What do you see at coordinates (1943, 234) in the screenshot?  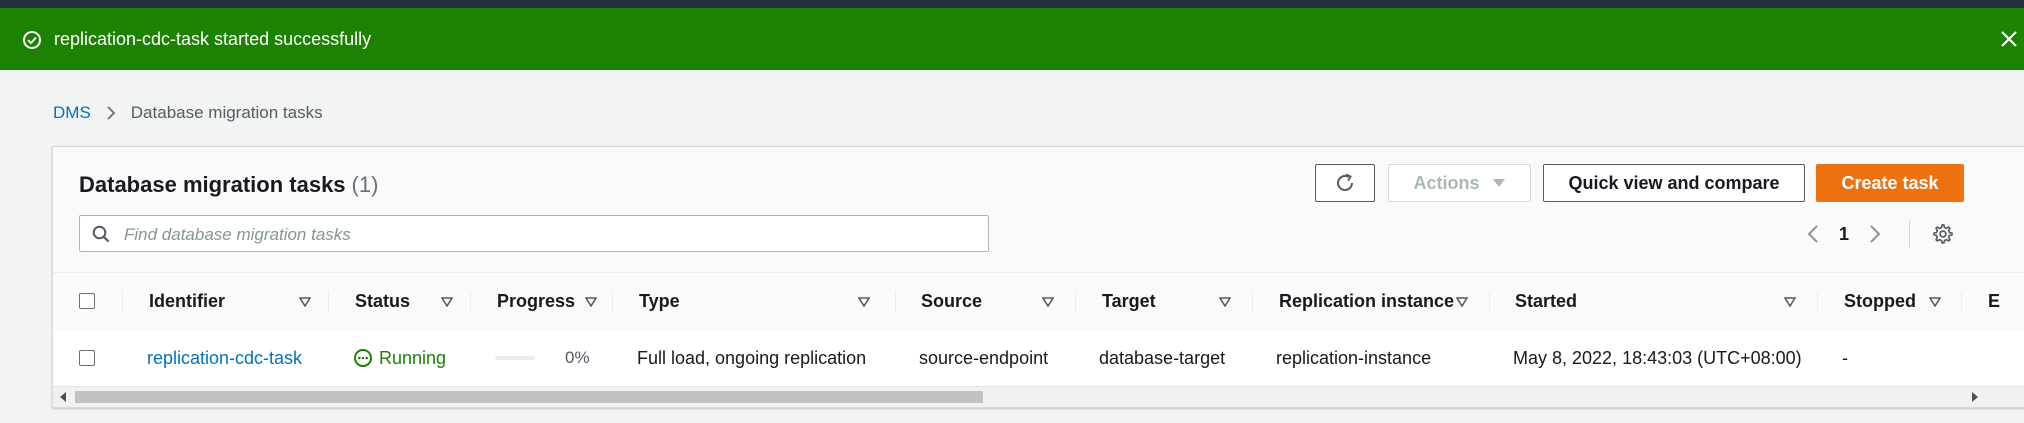 I see `gear-icon` at bounding box center [1943, 234].